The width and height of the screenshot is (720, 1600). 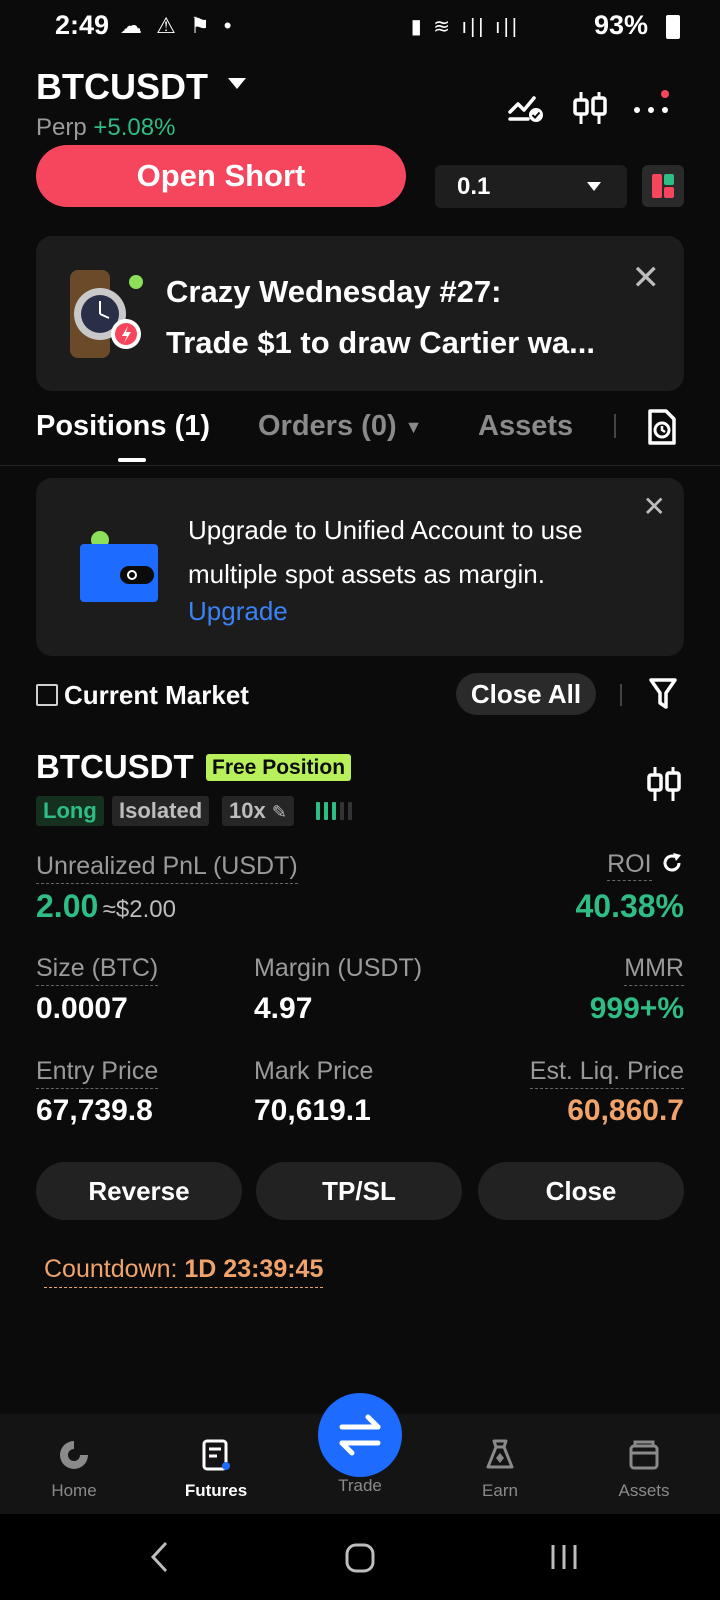 What do you see at coordinates (167, 868) in the screenshot?
I see `unrealized-pnl-label: Unrealized PnL (USDT)` at bounding box center [167, 868].